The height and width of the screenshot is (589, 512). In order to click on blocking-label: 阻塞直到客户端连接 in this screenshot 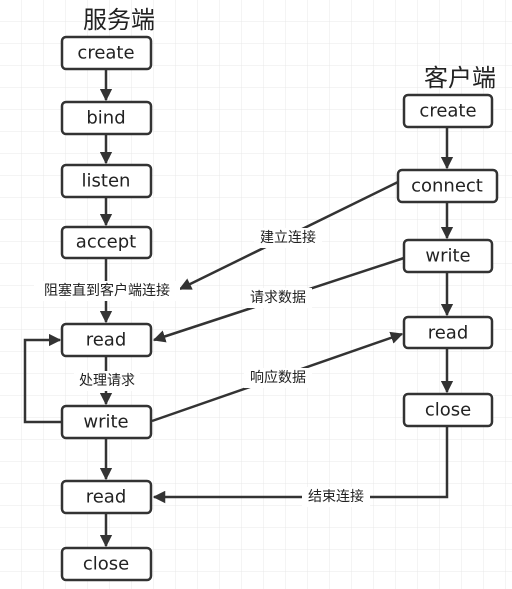, I will do `click(107, 290)`.